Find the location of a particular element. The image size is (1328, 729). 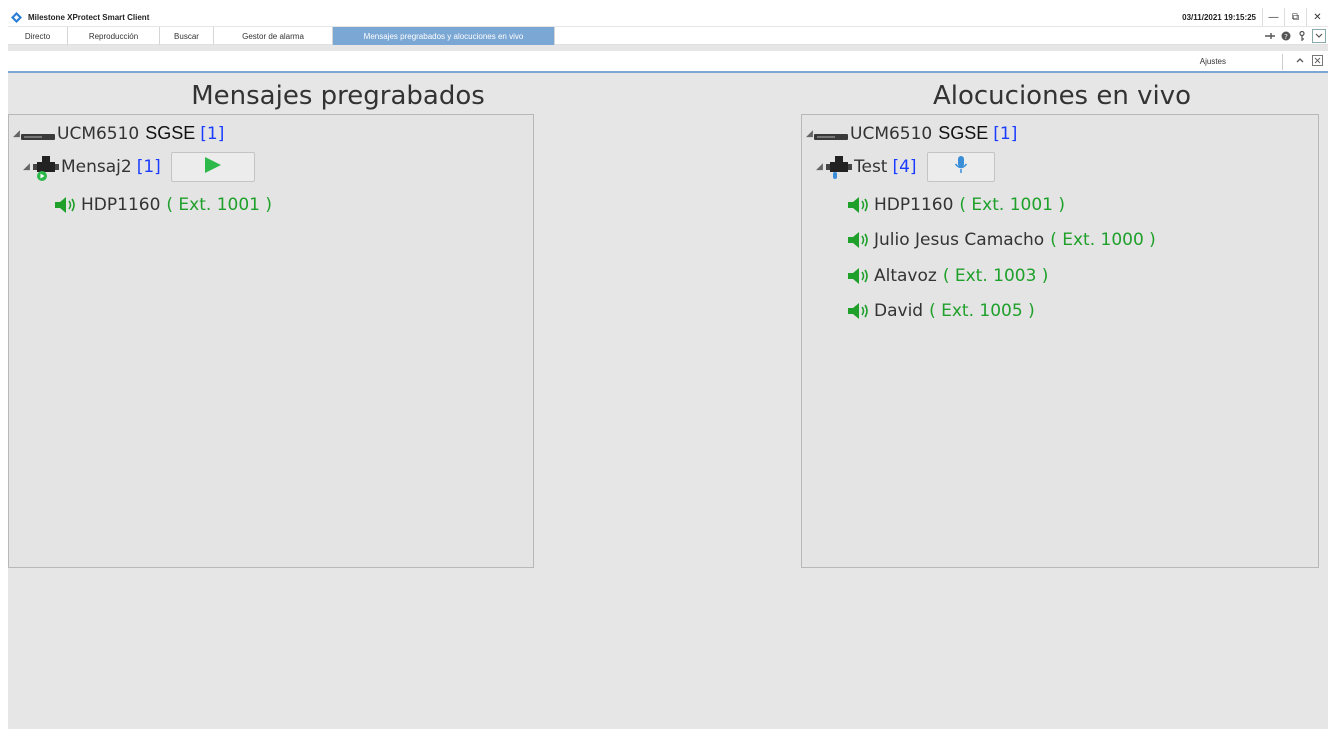

close-button: ✕ is located at coordinates (1317, 17).